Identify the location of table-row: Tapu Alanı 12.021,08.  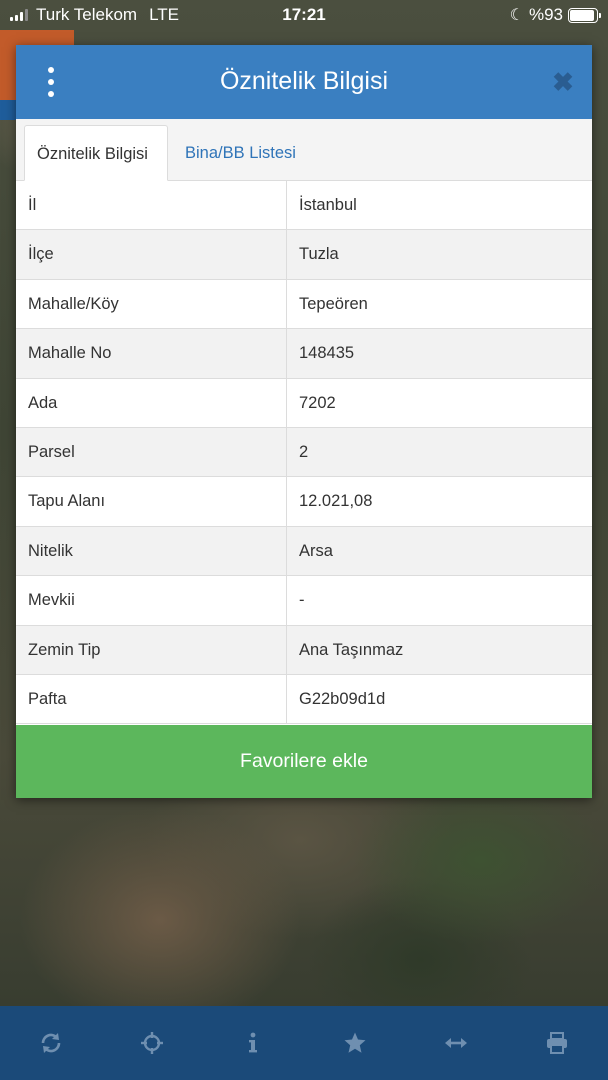
(304, 502).